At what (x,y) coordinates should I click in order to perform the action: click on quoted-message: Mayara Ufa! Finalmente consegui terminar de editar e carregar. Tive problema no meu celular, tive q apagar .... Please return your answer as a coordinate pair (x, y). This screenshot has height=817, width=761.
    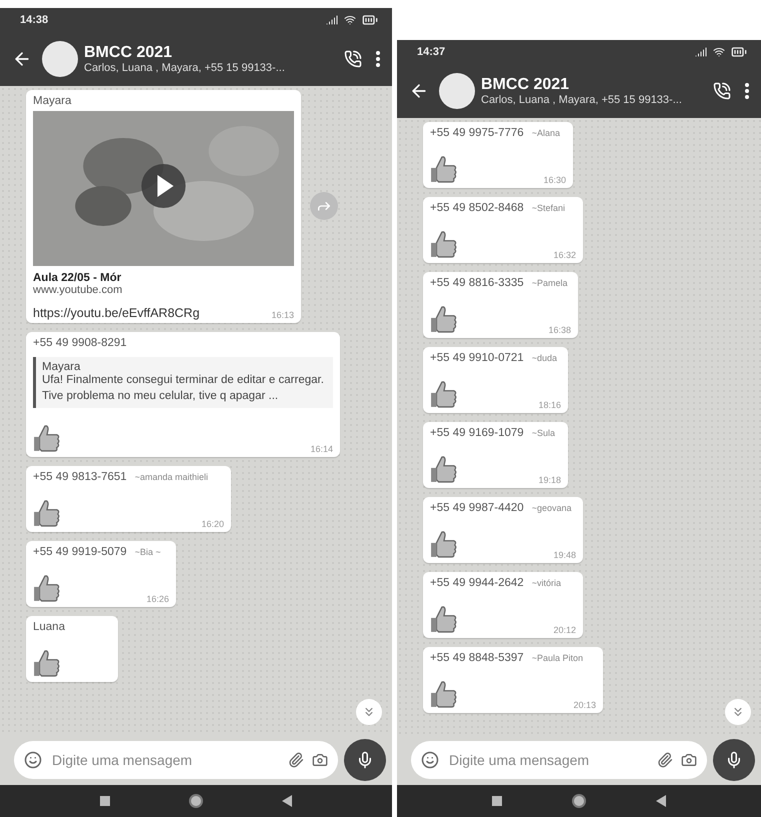
    Looking at the image, I should click on (183, 382).